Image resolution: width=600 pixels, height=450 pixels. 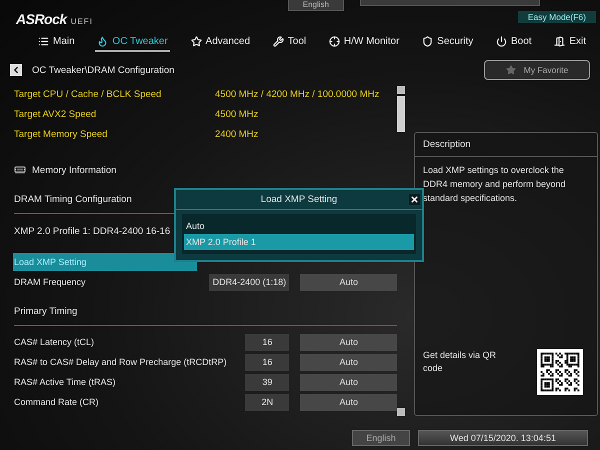 I want to click on setting-value: DDR4-2400 (1:18), so click(x=249, y=282).